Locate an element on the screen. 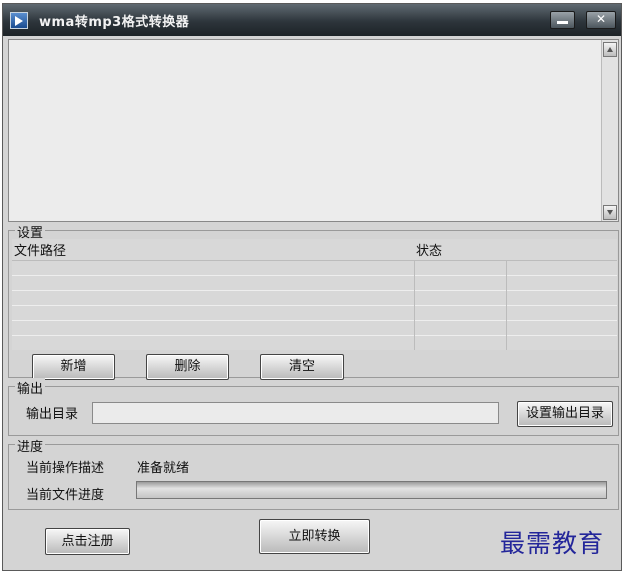 The width and height of the screenshot is (624, 573). add-button: 新增 is located at coordinates (73, 367).